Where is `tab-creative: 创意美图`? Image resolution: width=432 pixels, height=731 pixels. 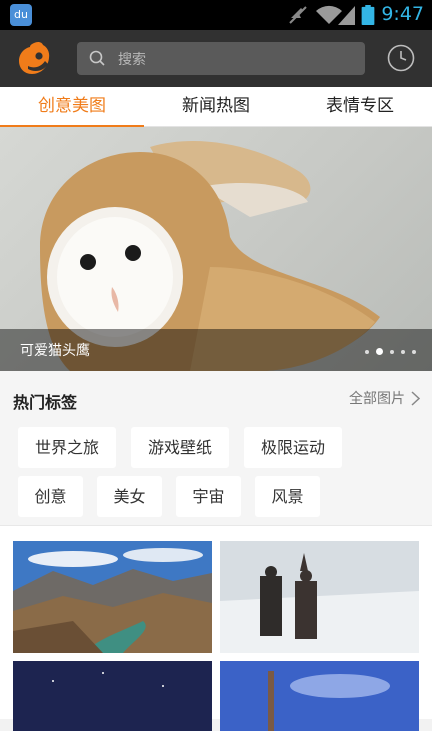
tab-creative: 创意美图 is located at coordinates (72, 107).